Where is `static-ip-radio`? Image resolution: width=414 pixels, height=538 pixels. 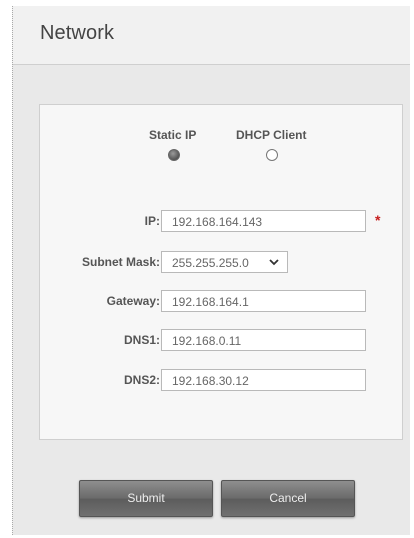
static-ip-radio is located at coordinates (174, 155).